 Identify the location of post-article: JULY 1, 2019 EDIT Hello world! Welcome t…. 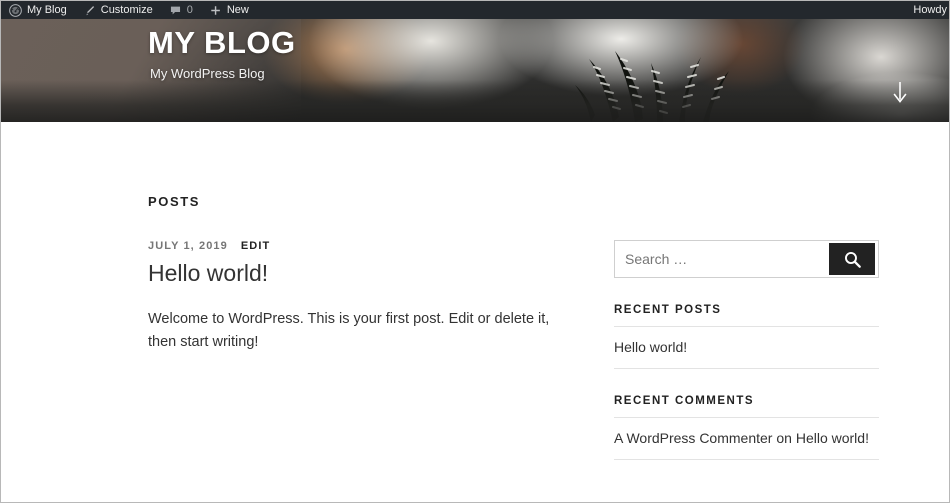
(355, 297).